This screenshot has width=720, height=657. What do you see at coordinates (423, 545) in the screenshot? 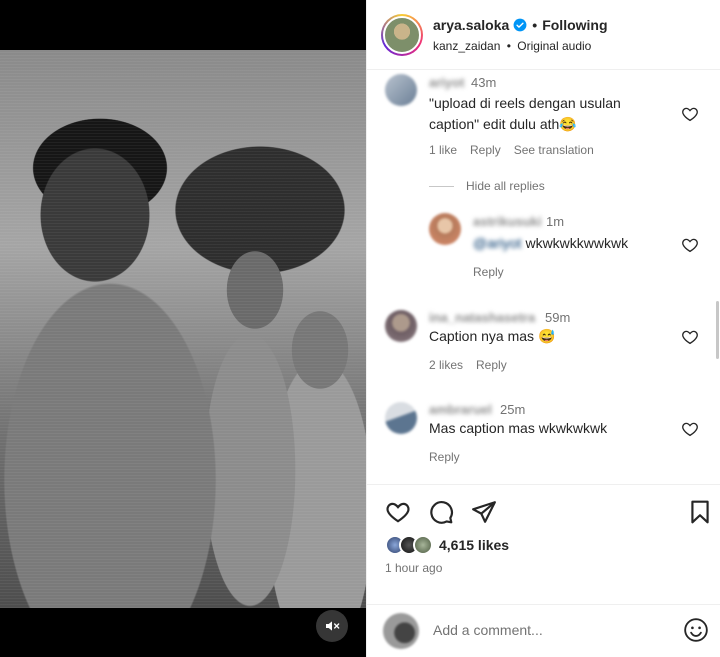
I see `liker-avatar` at bounding box center [423, 545].